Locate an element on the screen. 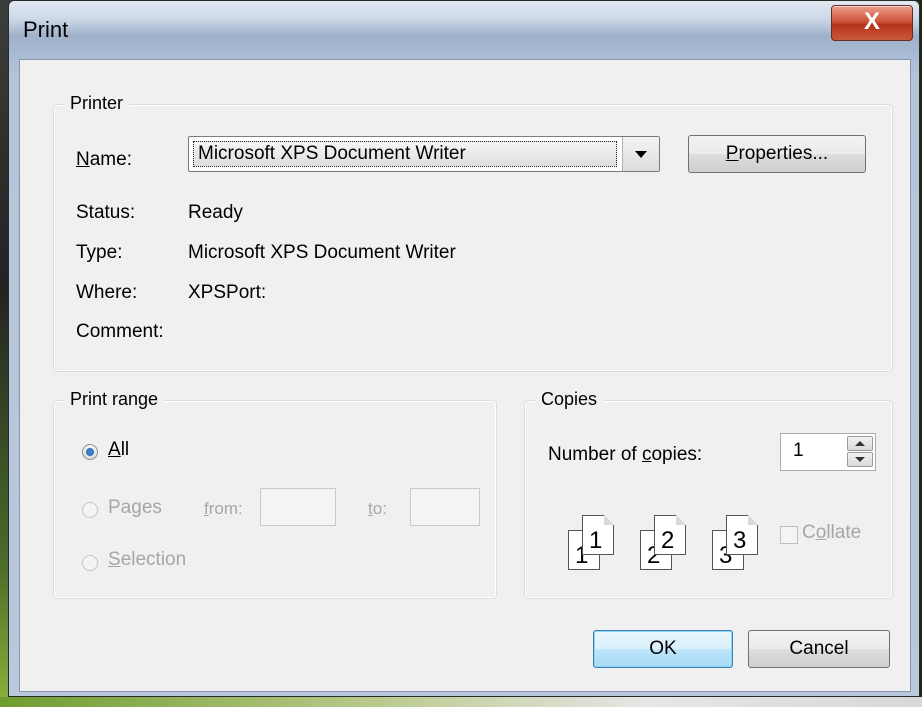  radio-pages is located at coordinates (90, 510).